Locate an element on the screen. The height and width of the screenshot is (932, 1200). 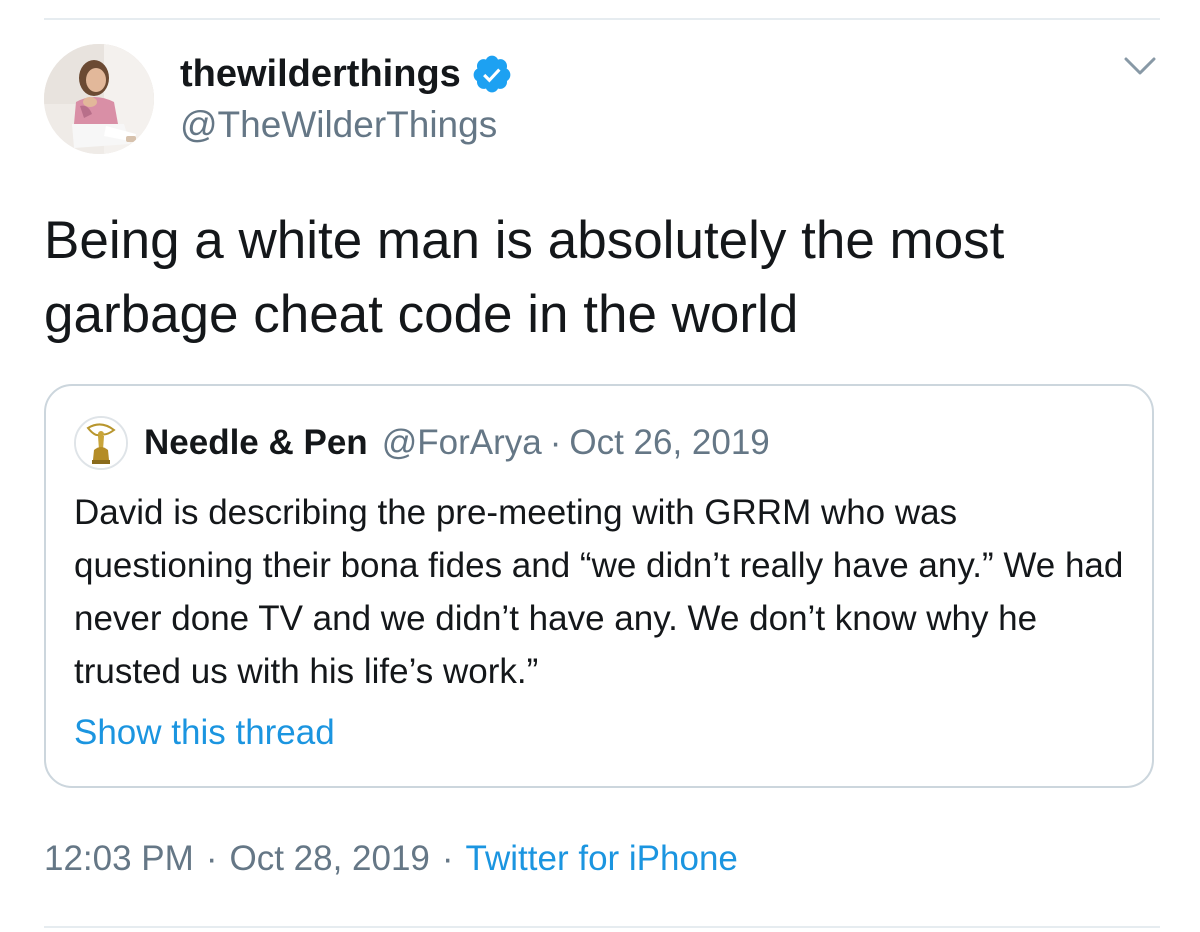
profile-photo is located at coordinates (99, 99).